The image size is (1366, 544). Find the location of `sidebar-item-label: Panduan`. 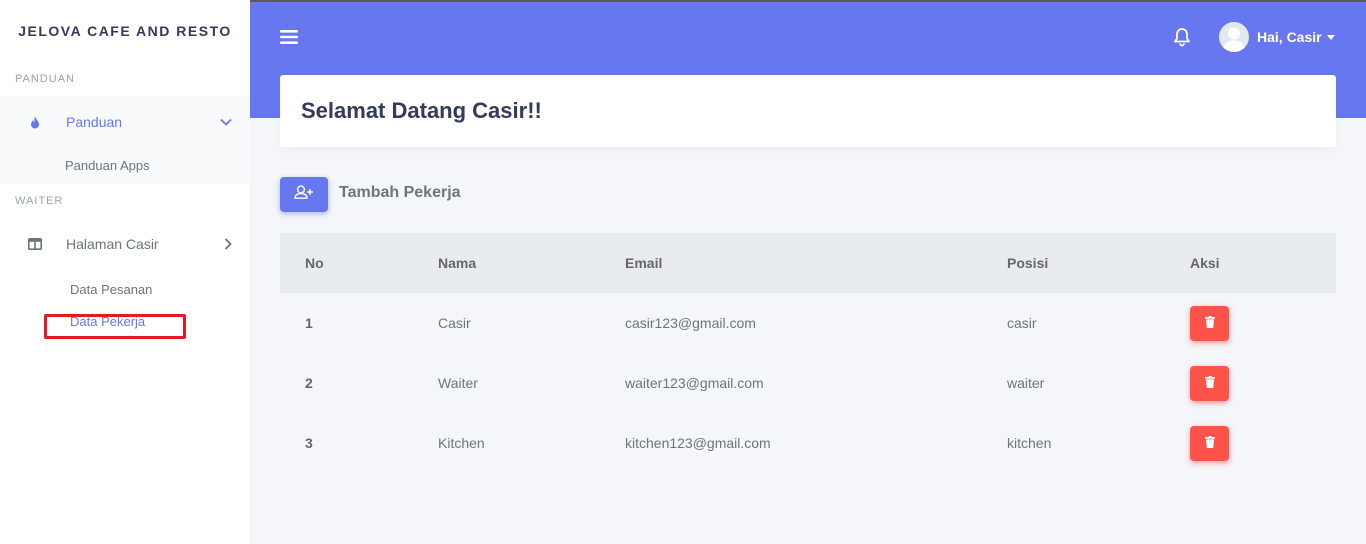

sidebar-item-label: Panduan is located at coordinates (94, 122).